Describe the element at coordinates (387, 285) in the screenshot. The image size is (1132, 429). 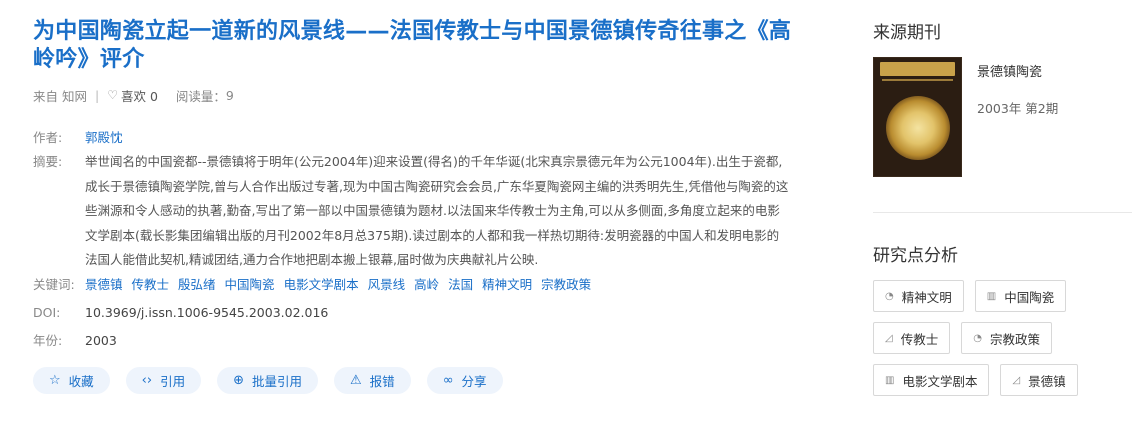
I see `keyword-link: 风景线` at that location.